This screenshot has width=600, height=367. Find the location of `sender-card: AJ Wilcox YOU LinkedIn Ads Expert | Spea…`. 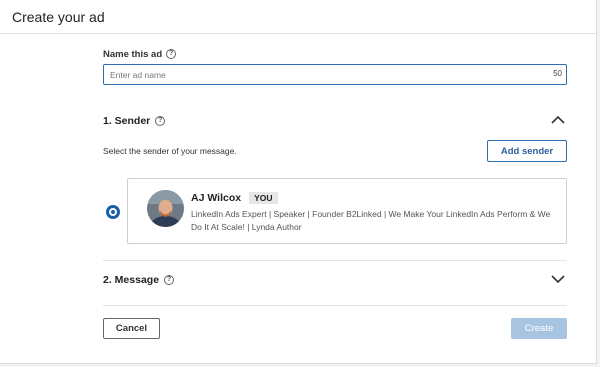

sender-card: AJ Wilcox YOU LinkedIn Ads Expert | Spea… is located at coordinates (347, 211).